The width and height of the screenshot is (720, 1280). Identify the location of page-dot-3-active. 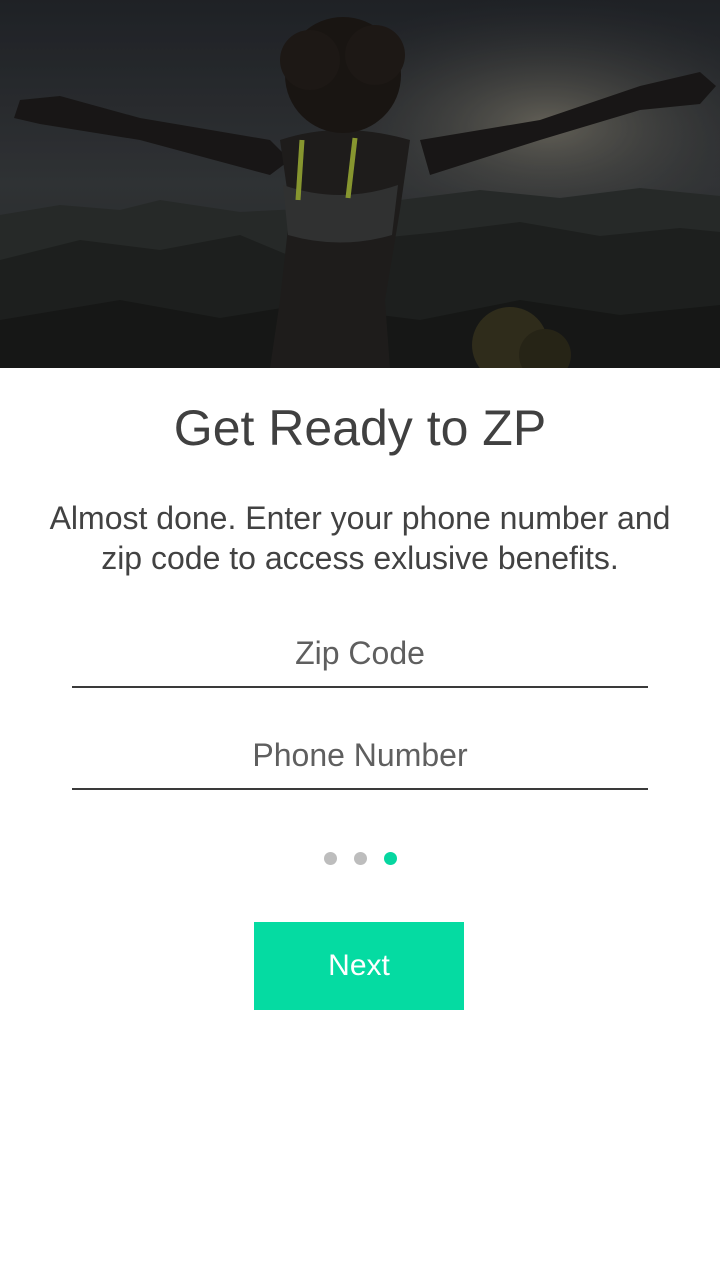
(390, 858).